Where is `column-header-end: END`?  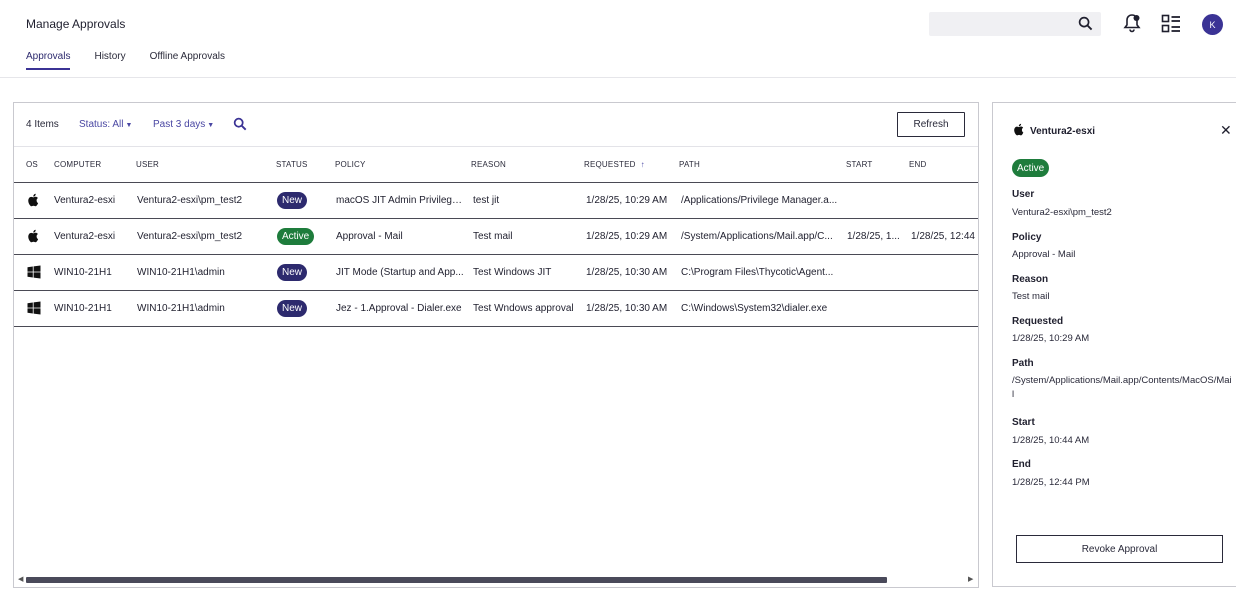
column-header-end: END is located at coordinates (918, 164).